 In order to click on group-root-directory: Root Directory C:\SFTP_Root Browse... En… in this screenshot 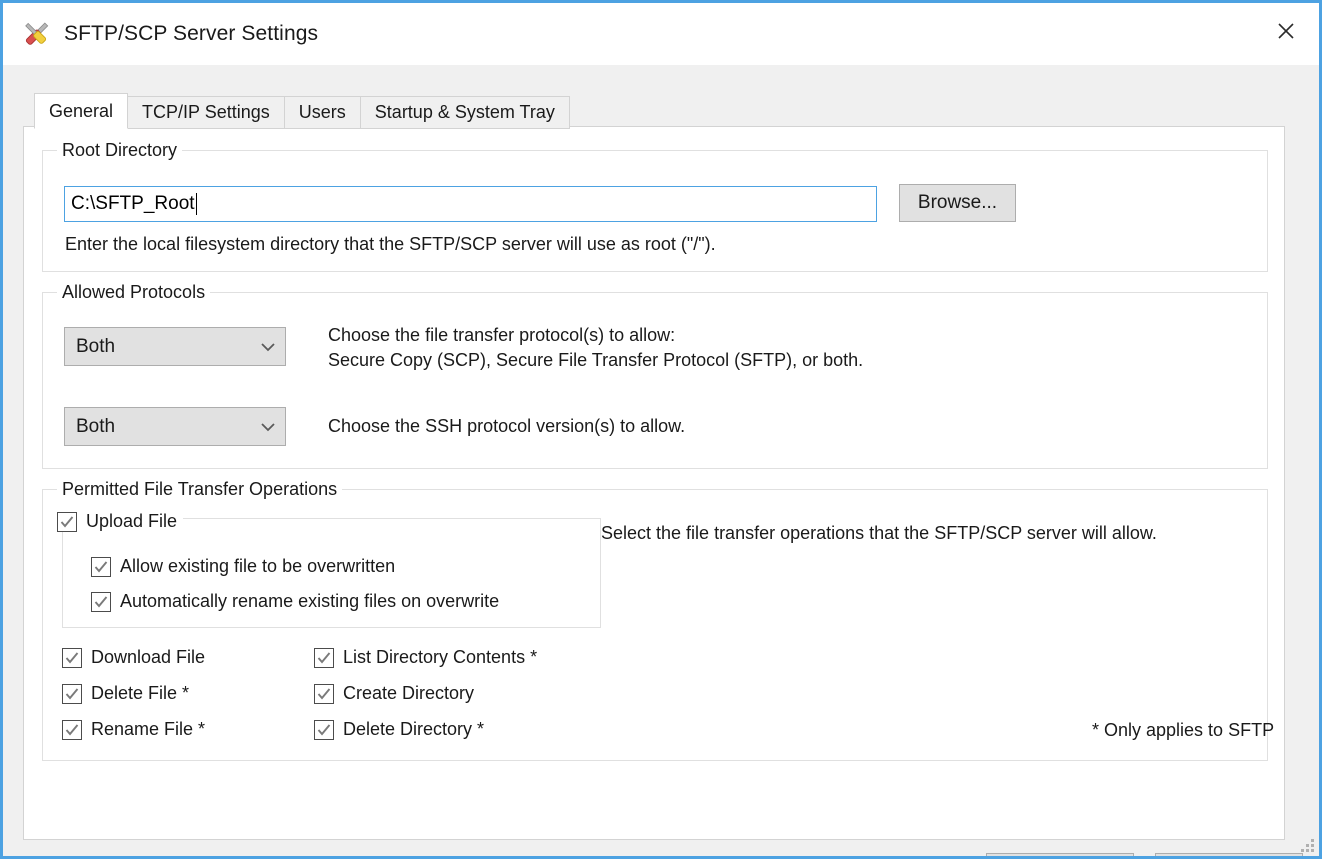, I will do `click(655, 206)`.